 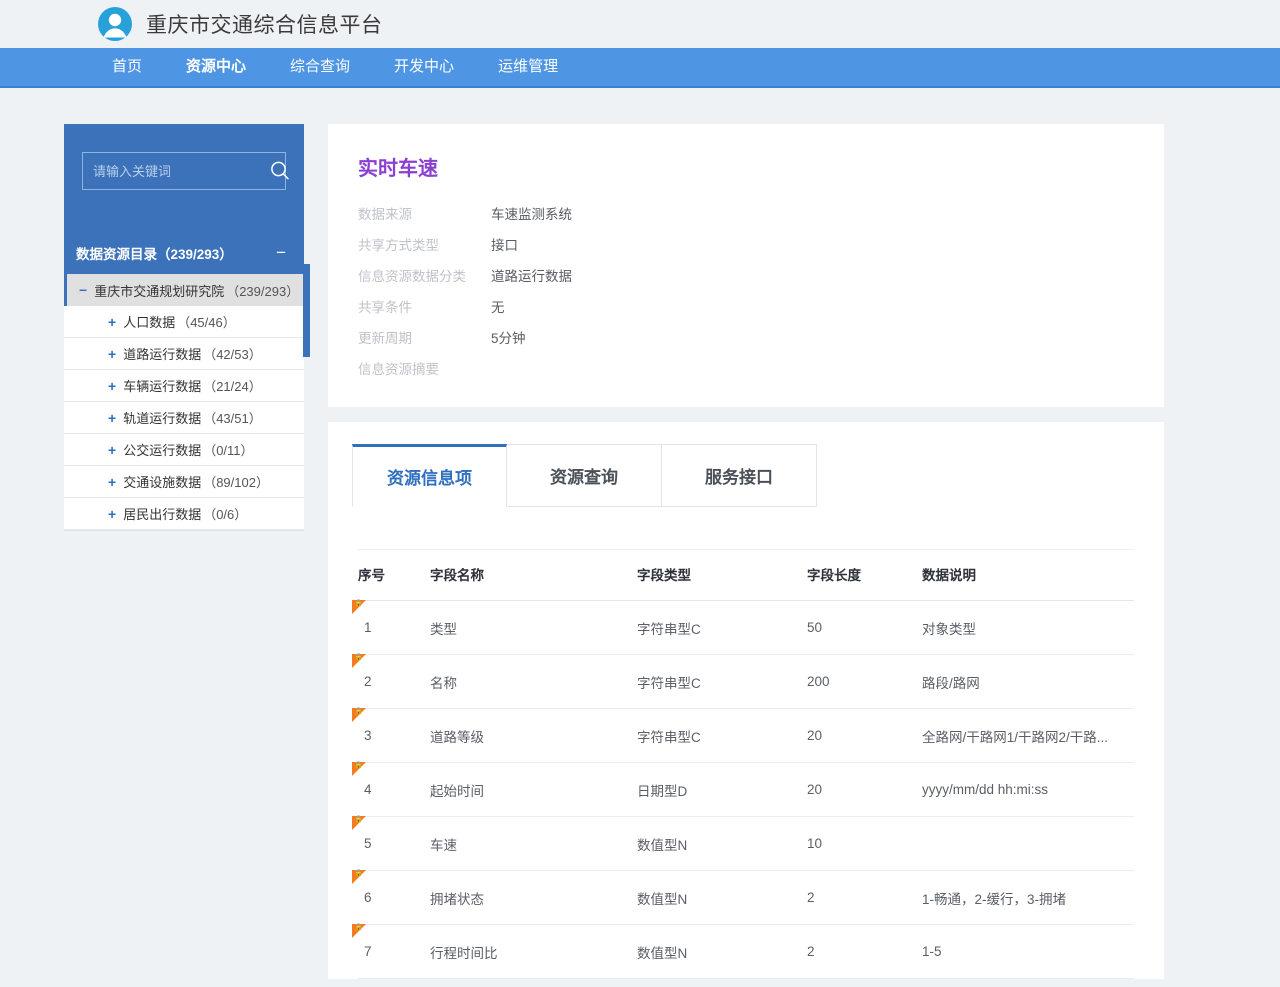 I want to click on table-header-row: 序号 字段名称 字段类型 字段长度 数据说明, so click(x=746, y=575).